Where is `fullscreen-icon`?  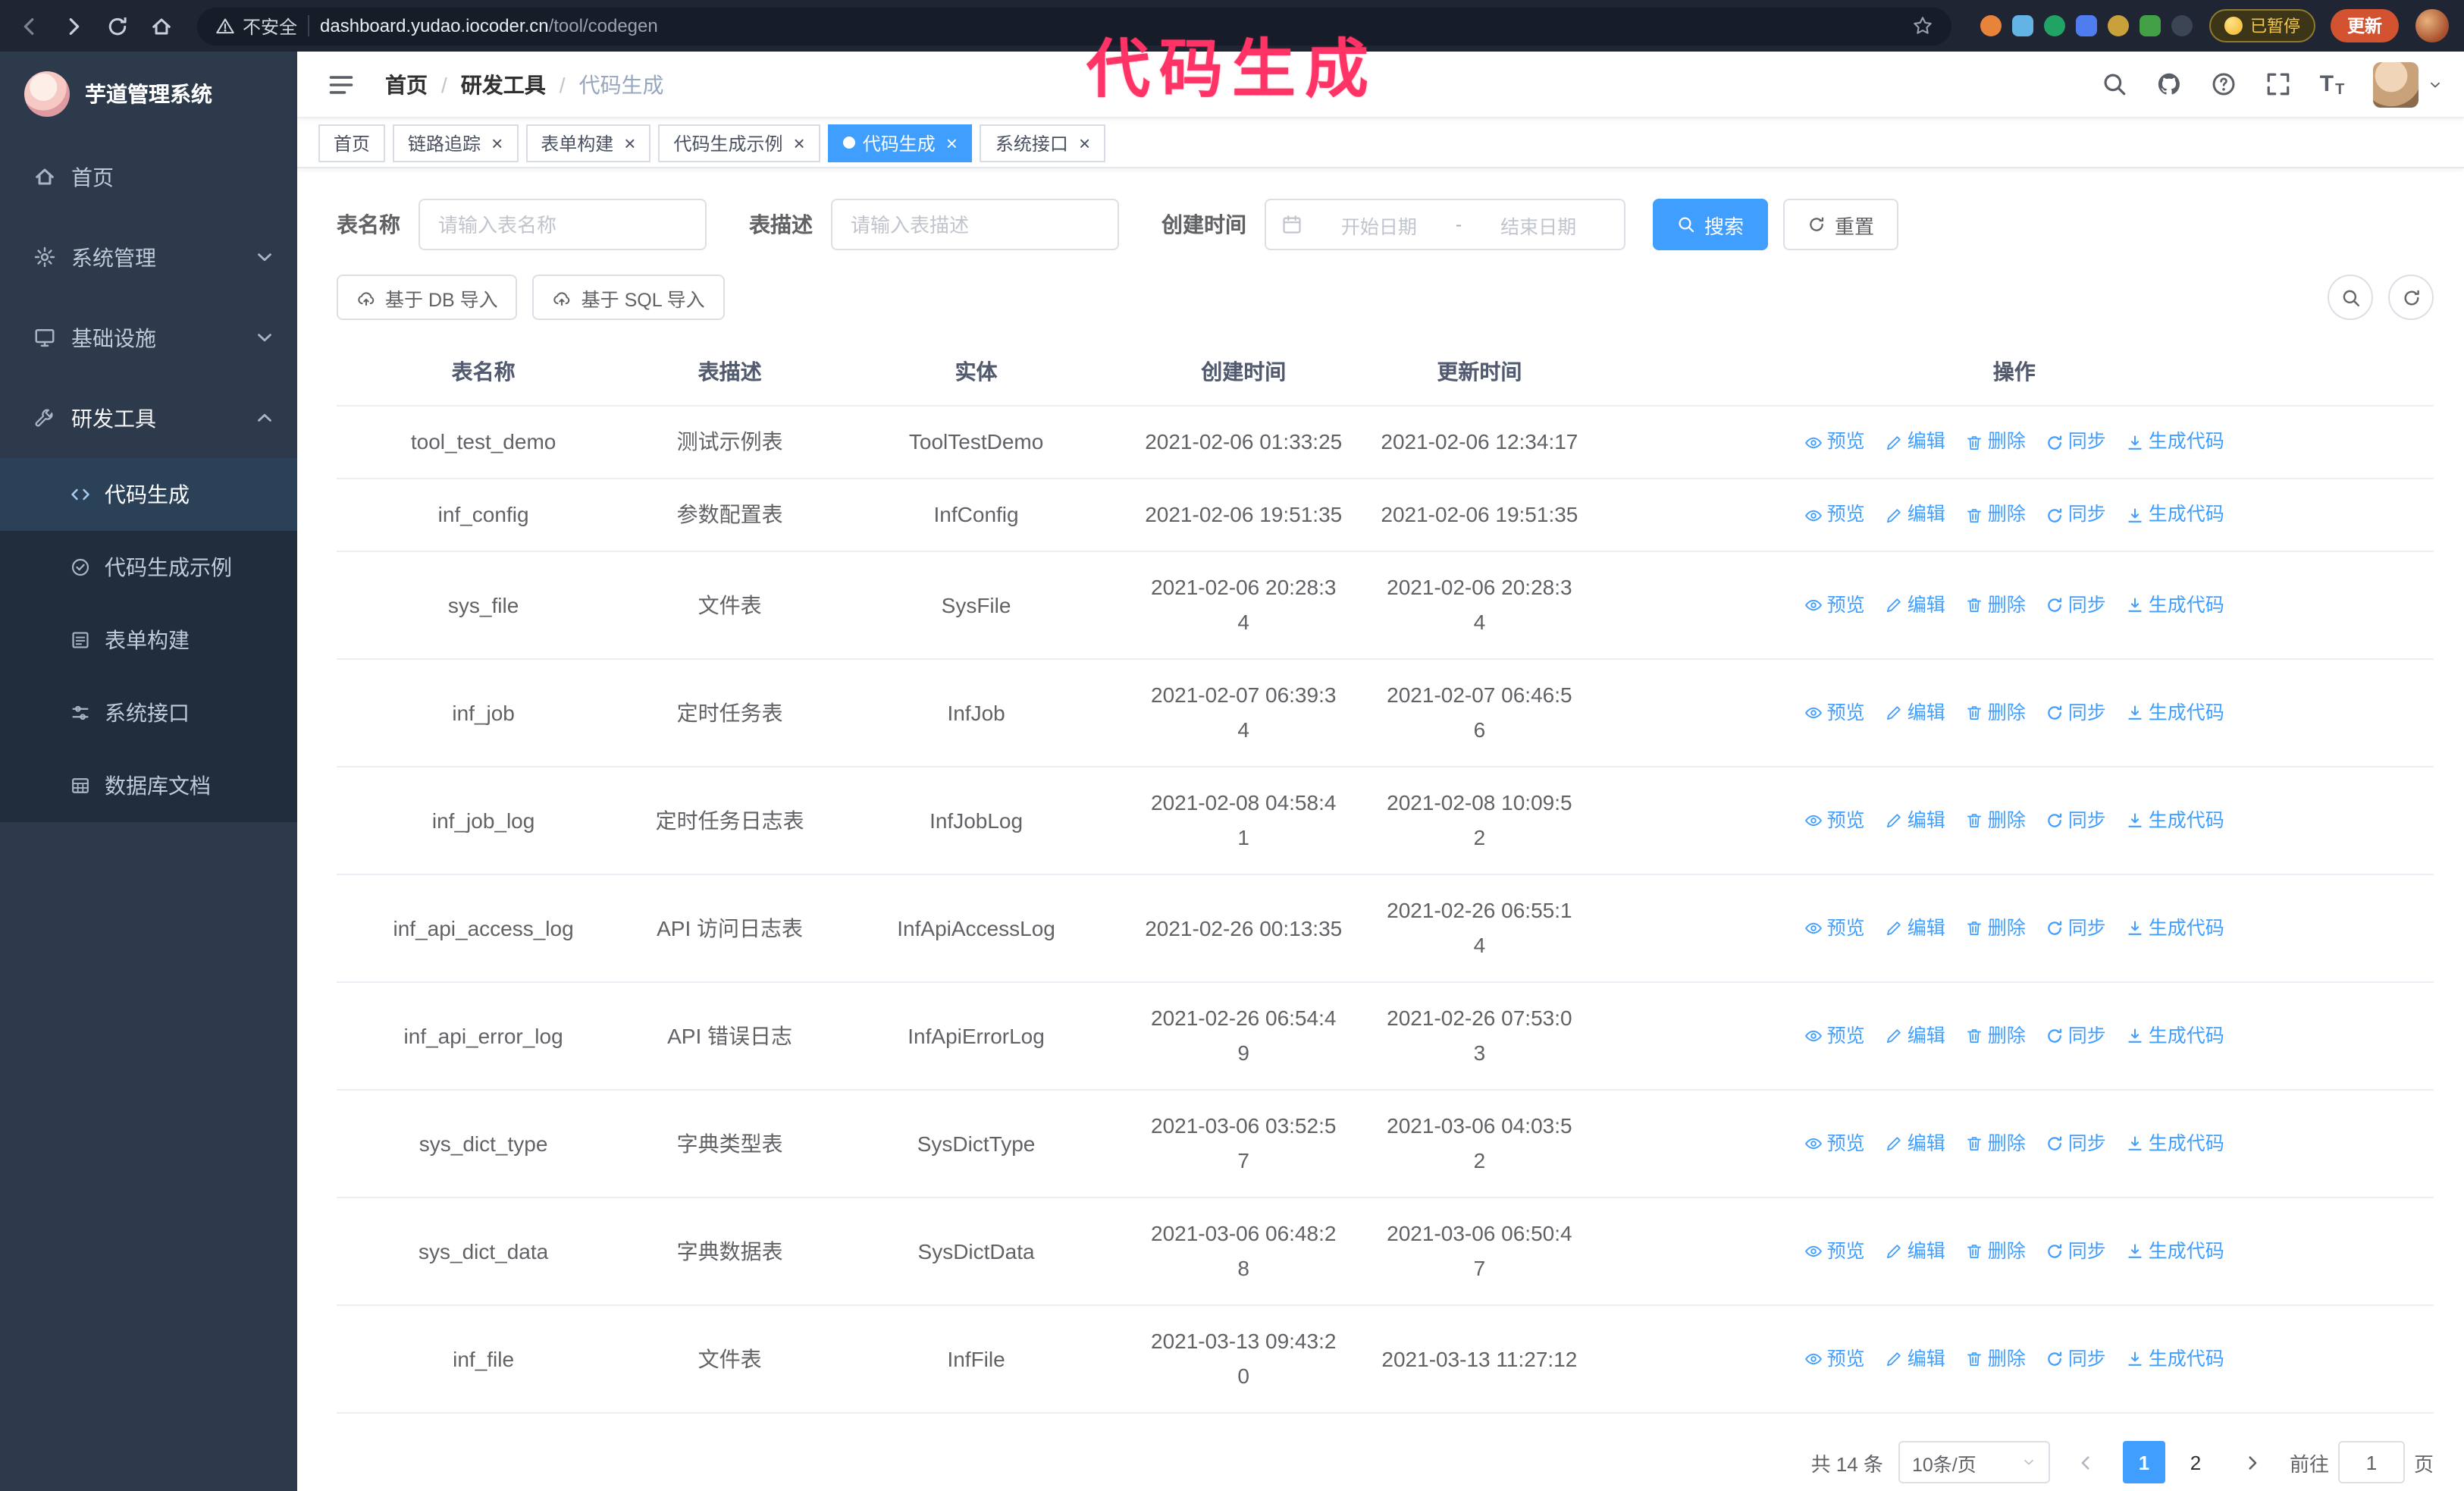 fullscreen-icon is located at coordinates (2277, 84).